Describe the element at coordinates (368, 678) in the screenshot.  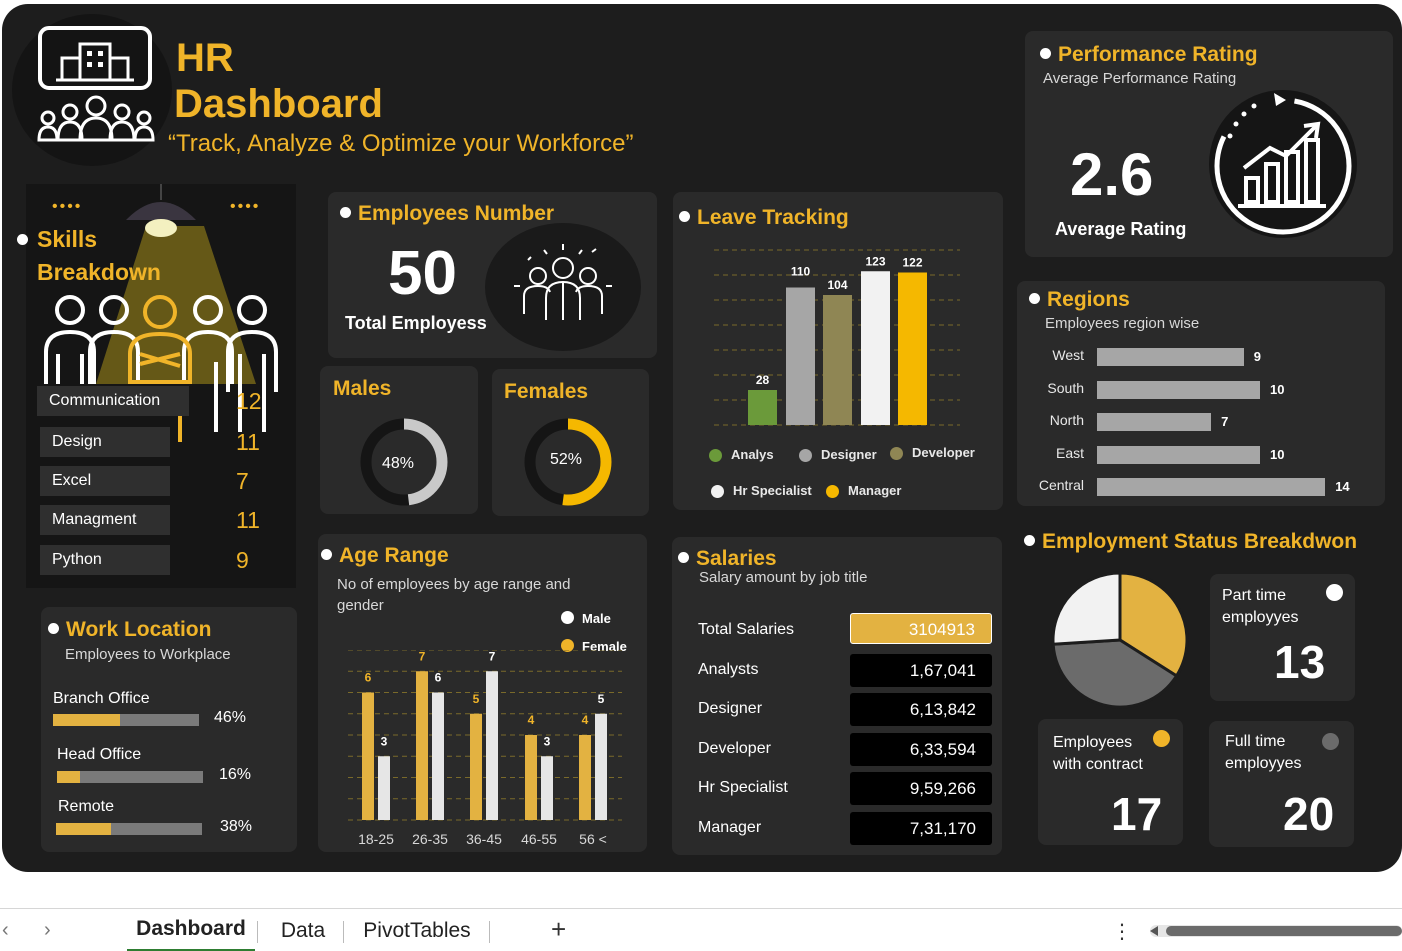
I see `age-label-female-0: 6` at that location.